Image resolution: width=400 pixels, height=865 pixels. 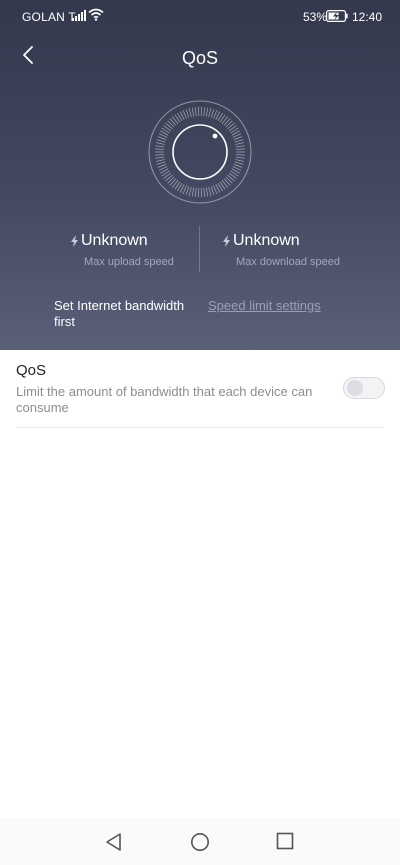 What do you see at coordinates (264, 305) in the screenshot?
I see `speed-limit-settings-link: Speed limit settings` at bounding box center [264, 305].